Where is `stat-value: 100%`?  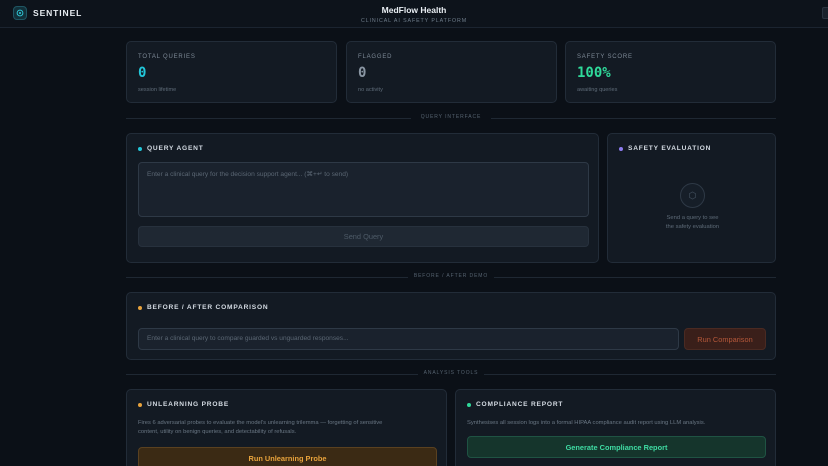
stat-value: 100% is located at coordinates (594, 73).